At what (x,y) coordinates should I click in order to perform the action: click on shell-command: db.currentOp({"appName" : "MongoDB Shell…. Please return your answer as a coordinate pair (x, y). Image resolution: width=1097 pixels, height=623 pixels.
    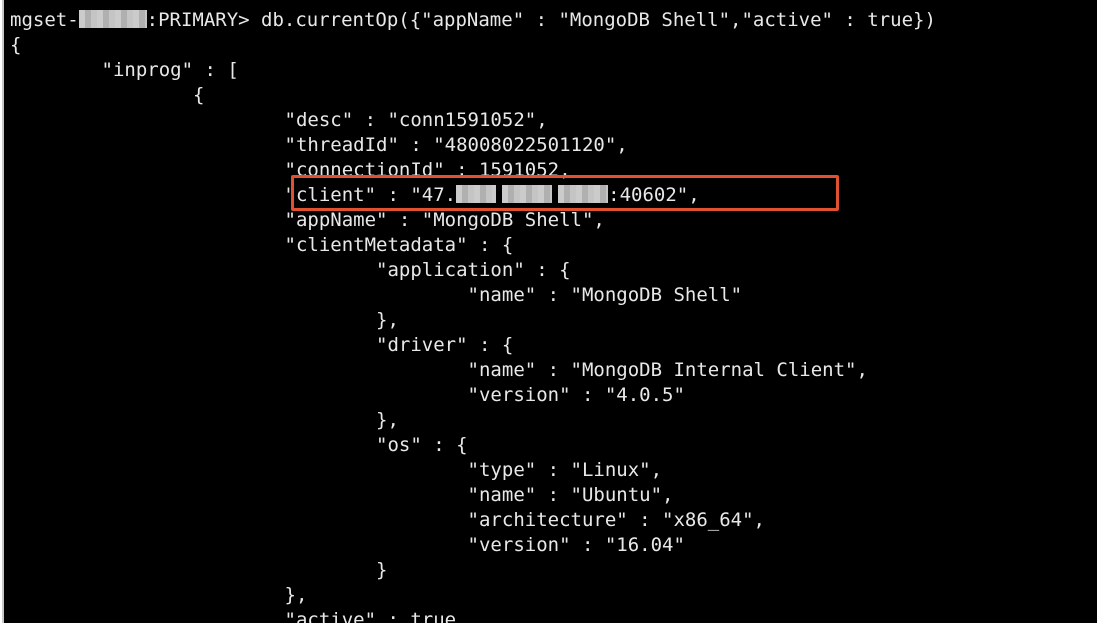
    Looking at the image, I should click on (592, 20).